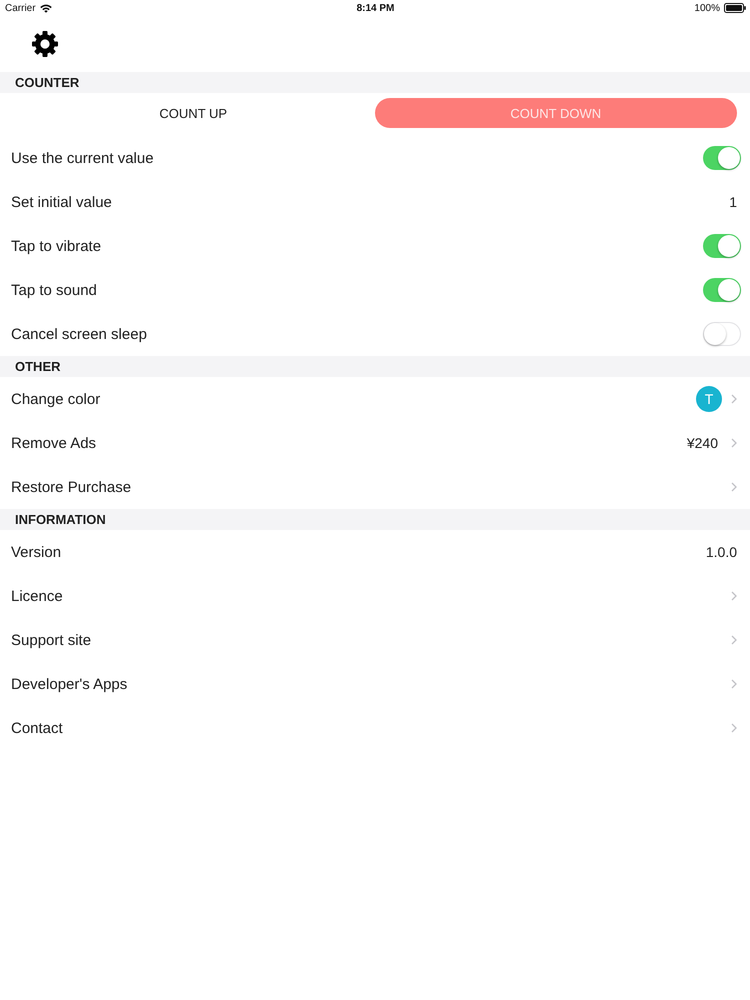 Image resolution: width=750 pixels, height=1000 pixels. What do you see at coordinates (375, 366) in the screenshot?
I see `section-header: OTHER` at bounding box center [375, 366].